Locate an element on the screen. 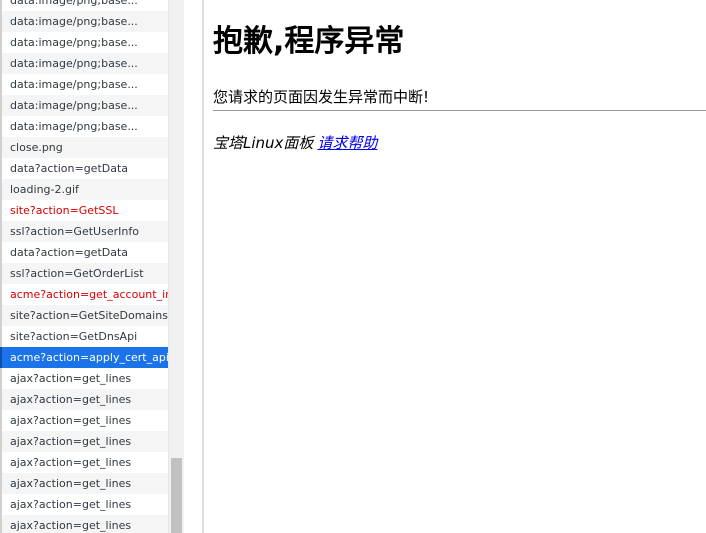 The width and height of the screenshot is (706, 533). request-row: close.png is located at coordinates (84, 147).